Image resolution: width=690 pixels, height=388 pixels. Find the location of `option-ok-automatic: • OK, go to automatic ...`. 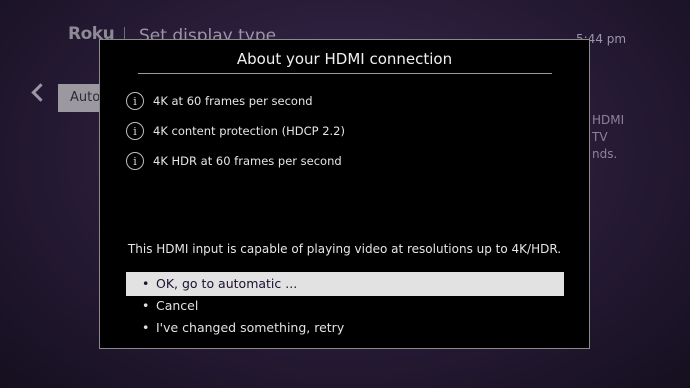

option-ok-automatic: • OK, go to automatic ... is located at coordinates (345, 284).